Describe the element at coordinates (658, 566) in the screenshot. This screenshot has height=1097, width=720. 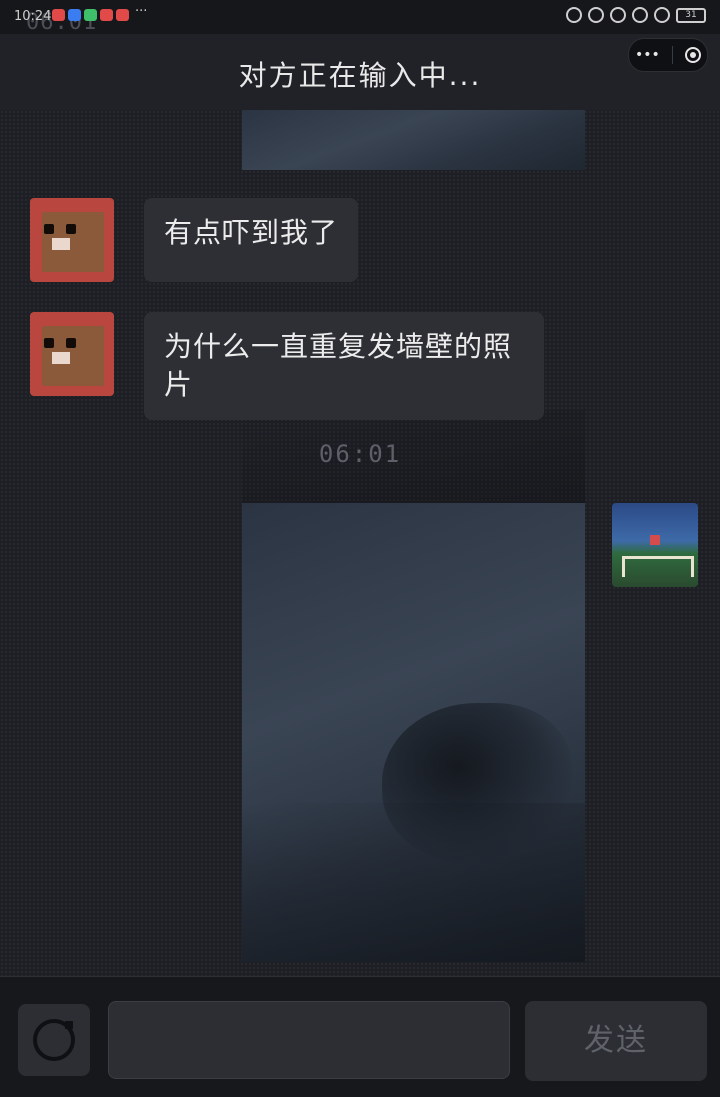
I see `avatar-railing` at that location.